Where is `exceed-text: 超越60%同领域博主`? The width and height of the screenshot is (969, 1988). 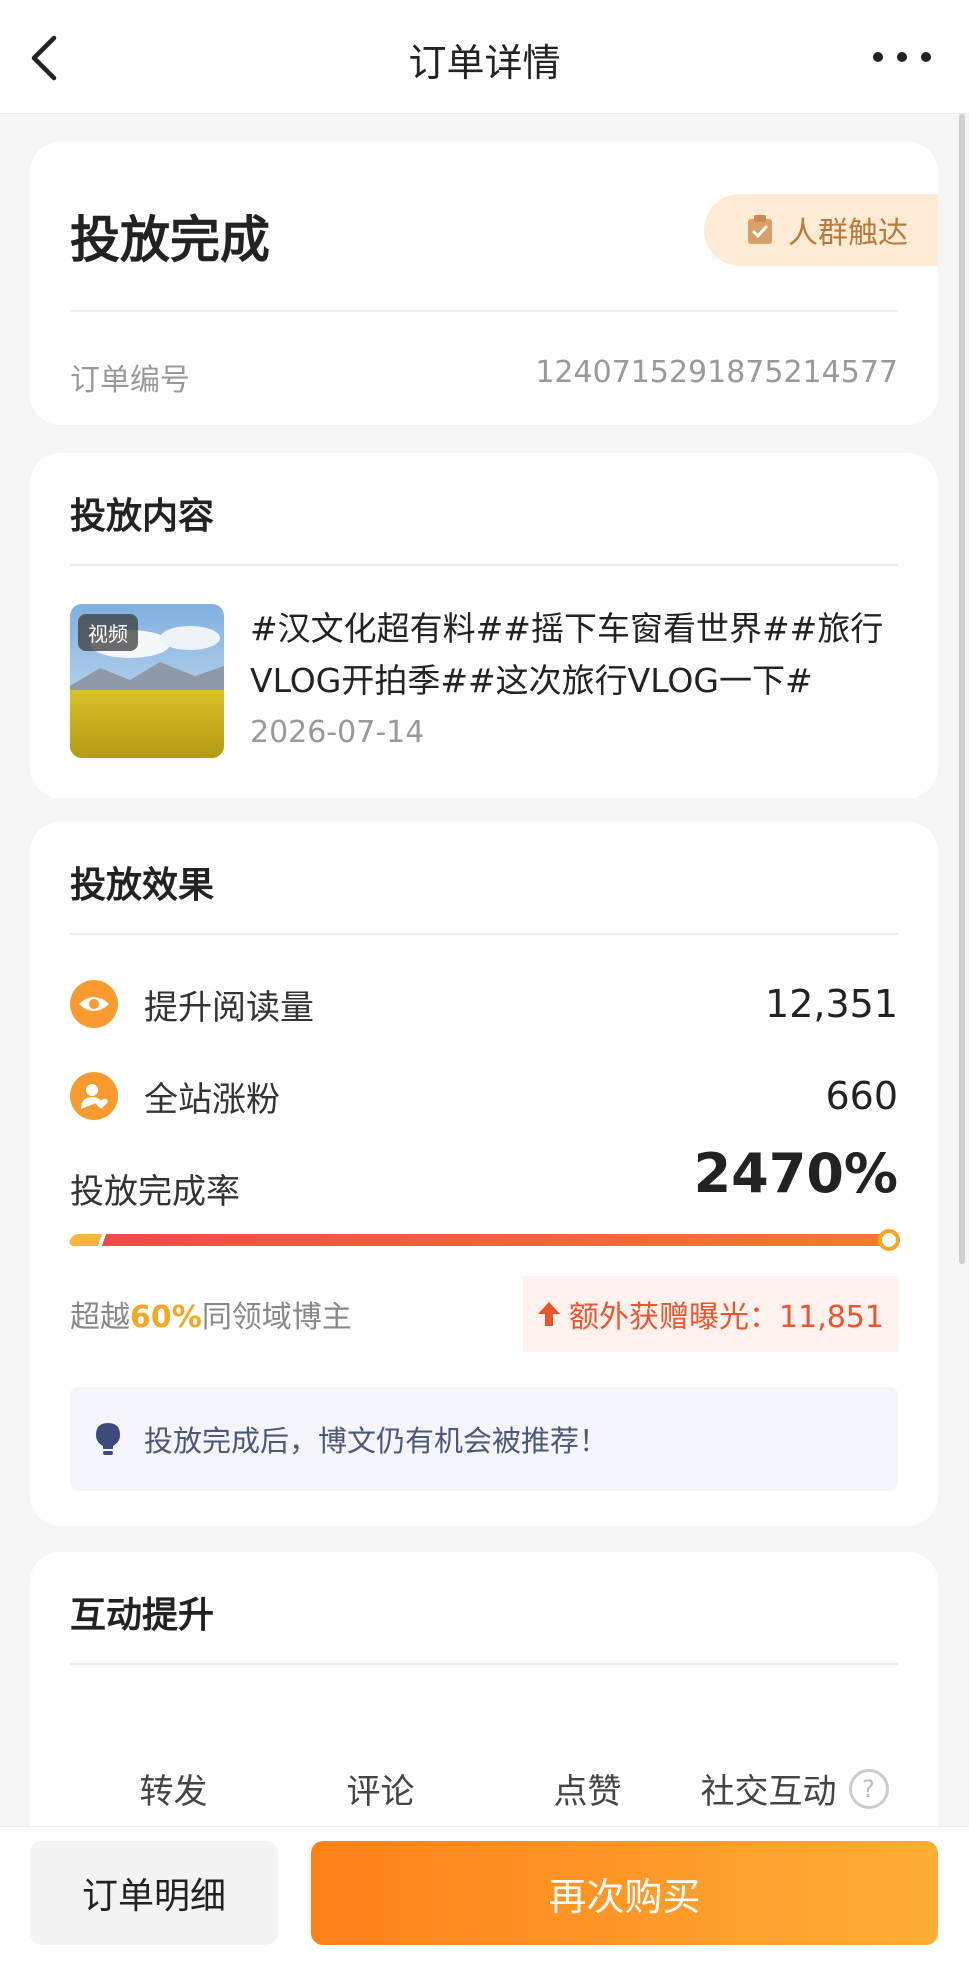
exceed-text: 超越60%同领域博主 is located at coordinates (211, 1314).